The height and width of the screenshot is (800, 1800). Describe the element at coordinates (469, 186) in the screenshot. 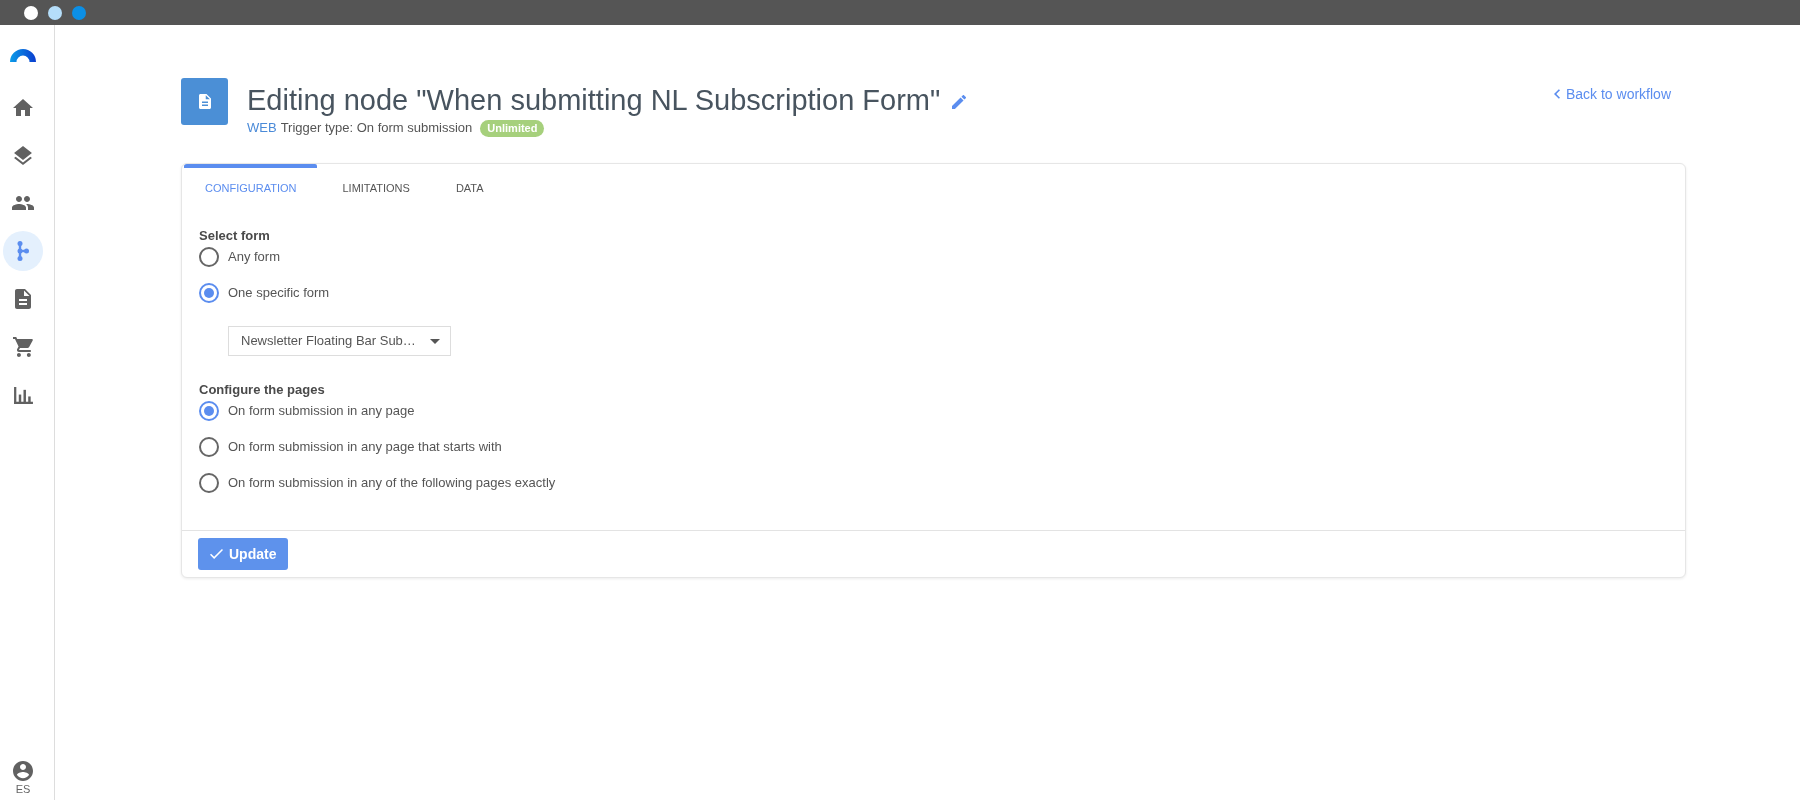

I see `tab: DATA` at that location.